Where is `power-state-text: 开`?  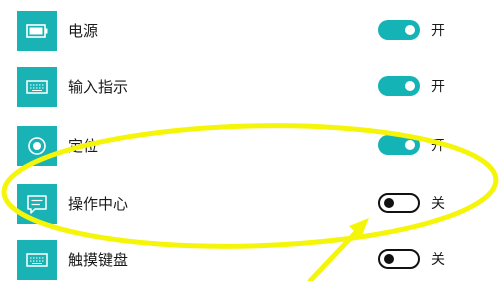
power-state-text: 开 is located at coordinates (438, 31).